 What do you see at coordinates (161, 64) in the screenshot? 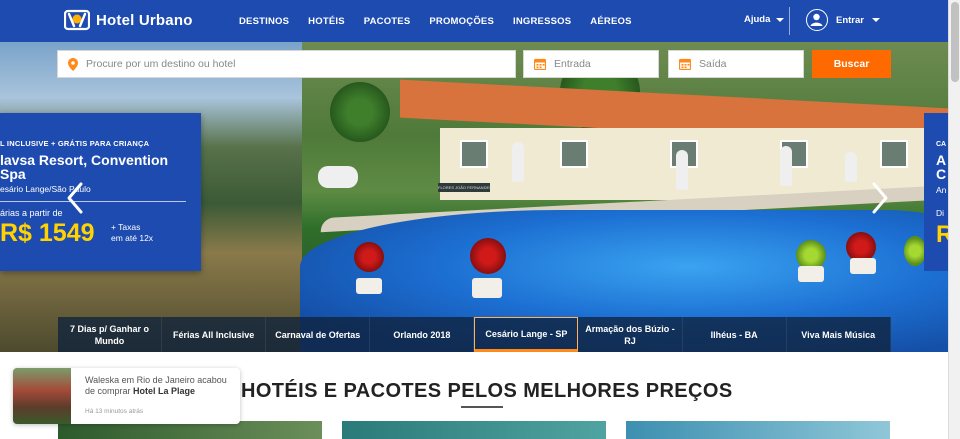
I see `destination-placeholder: Procure por um destino ou hotel` at bounding box center [161, 64].